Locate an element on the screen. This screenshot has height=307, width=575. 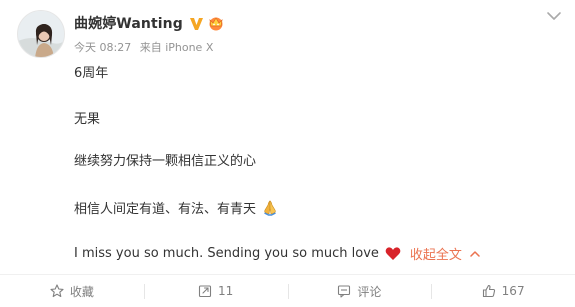
post-meta: 今天 08:27 来自 iPhone X is located at coordinates (146, 47).